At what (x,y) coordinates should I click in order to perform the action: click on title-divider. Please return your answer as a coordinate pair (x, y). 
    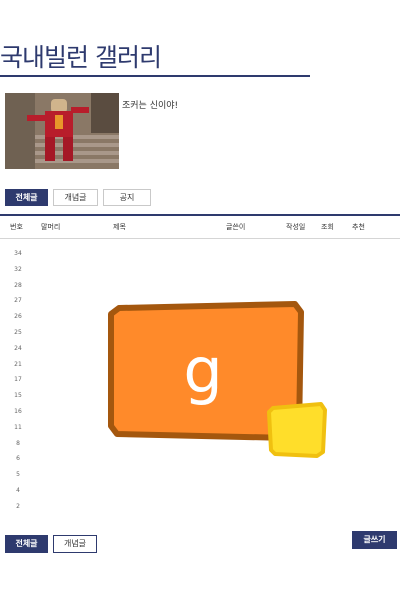
    Looking at the image, I should click on (155, 76).